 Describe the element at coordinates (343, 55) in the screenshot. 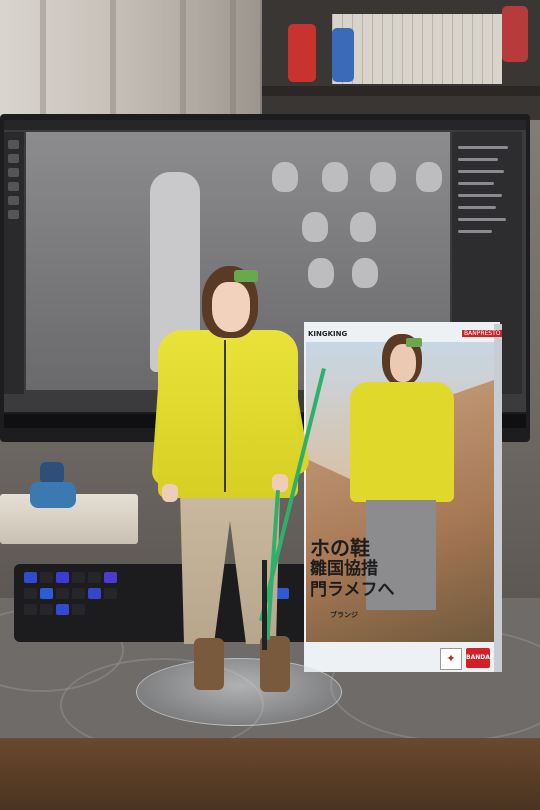

I see `blue-figurine` at that location.